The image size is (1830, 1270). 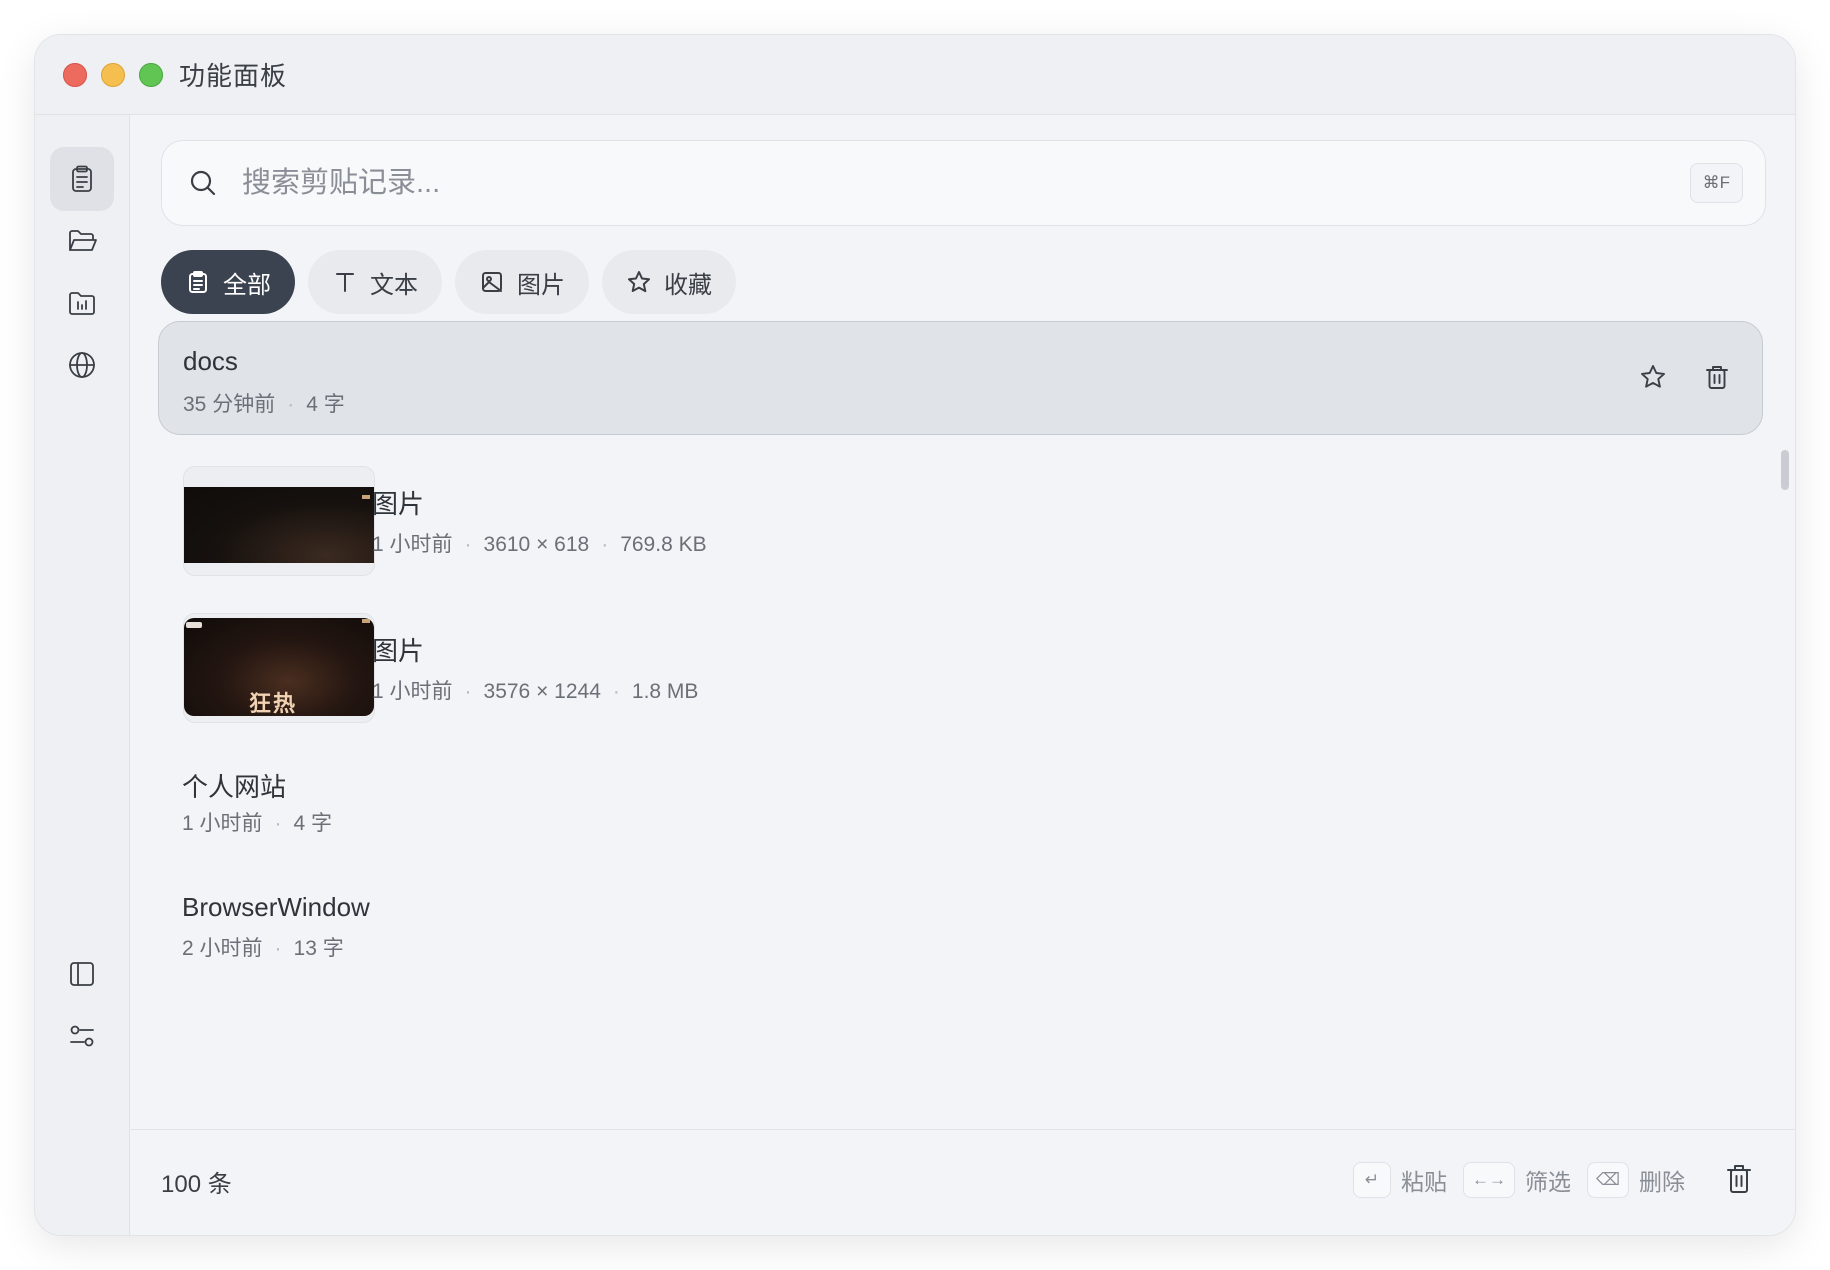 What do you see at coordinates (960, 924) in the screenshot?
I see `list-item: BrowserWindow 2 小时前 · 13 字` at bounding box center [960, 924].